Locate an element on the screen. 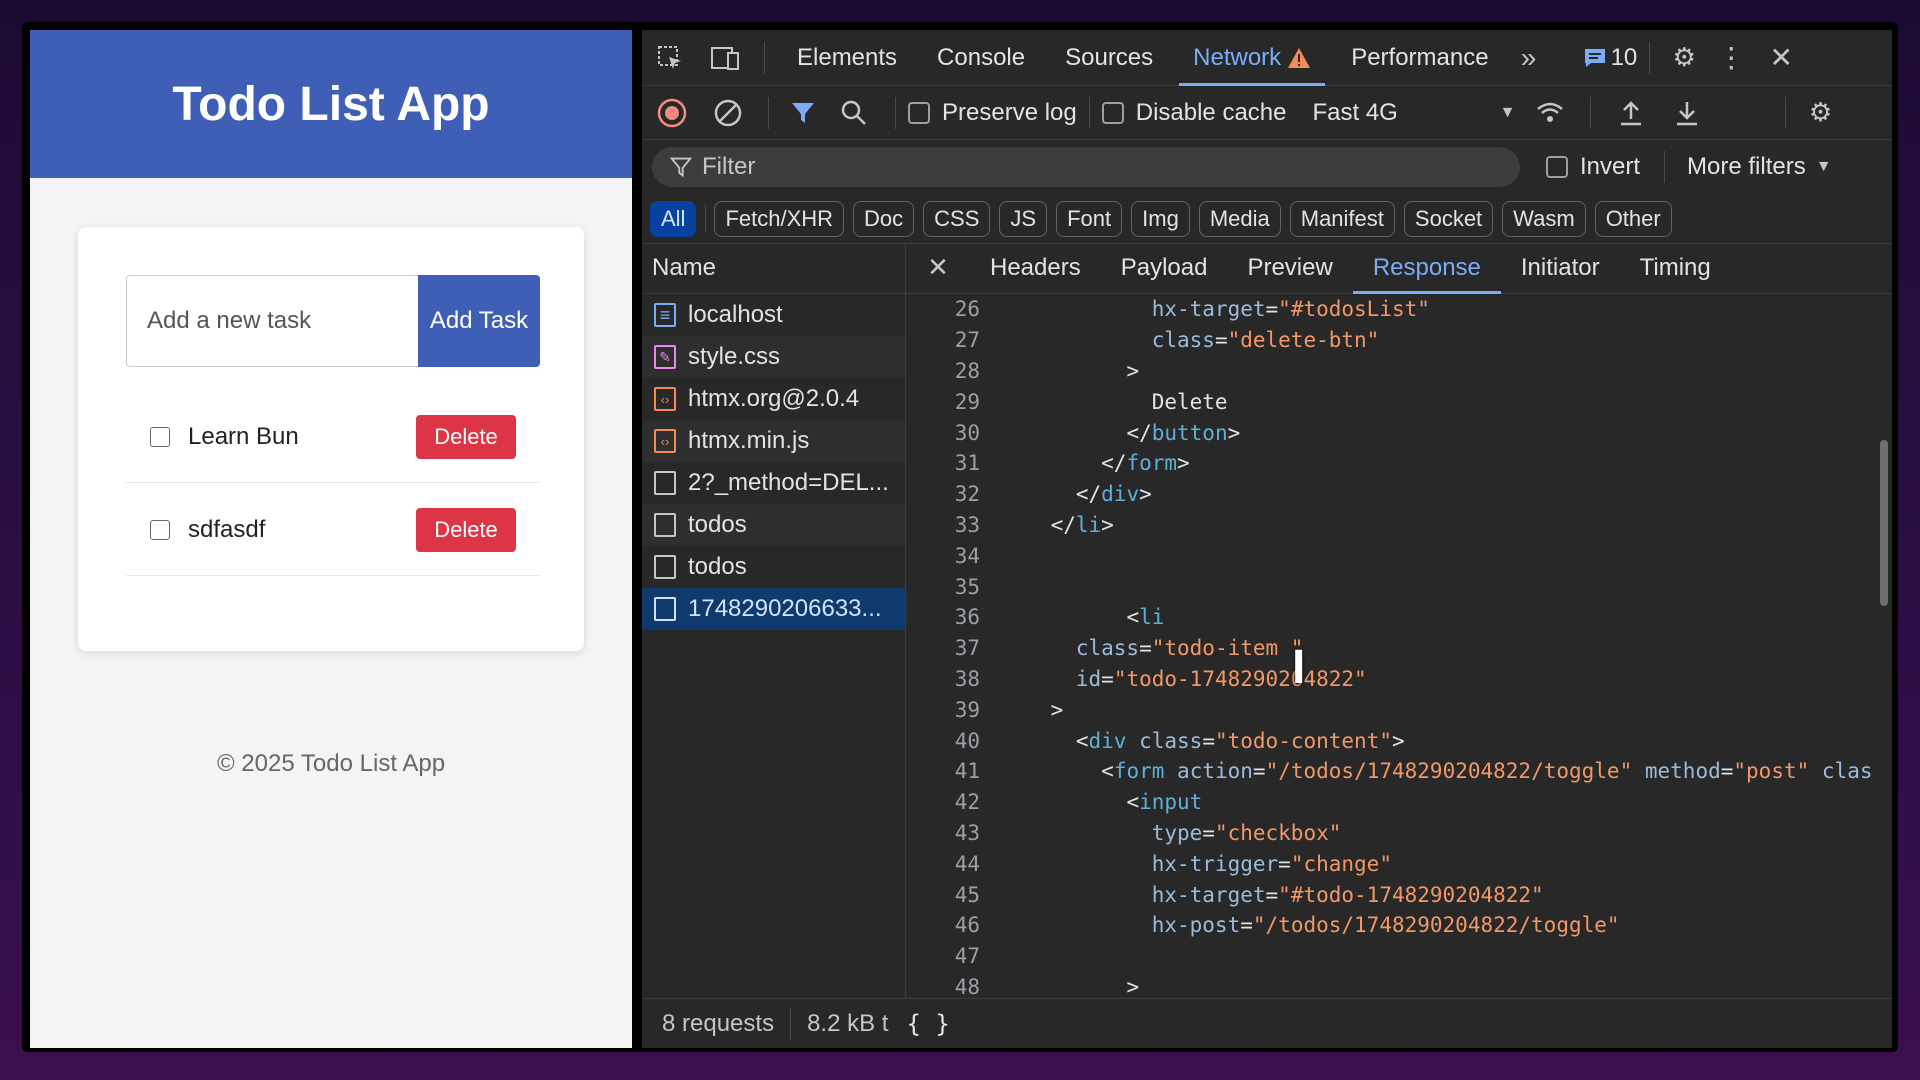  tab-network: Network is located at coordinates (1252, 58).